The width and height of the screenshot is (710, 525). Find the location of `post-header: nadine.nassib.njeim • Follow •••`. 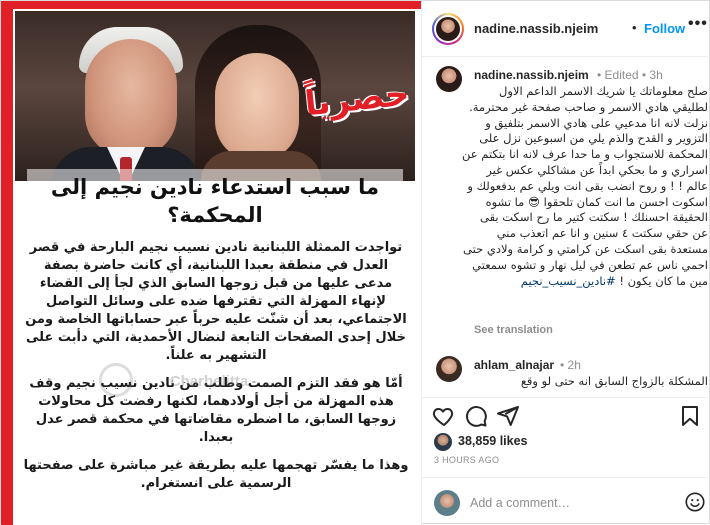

post-header: nadine.nassib.njeim • Follow ••• is located at coordinates (566, 29).